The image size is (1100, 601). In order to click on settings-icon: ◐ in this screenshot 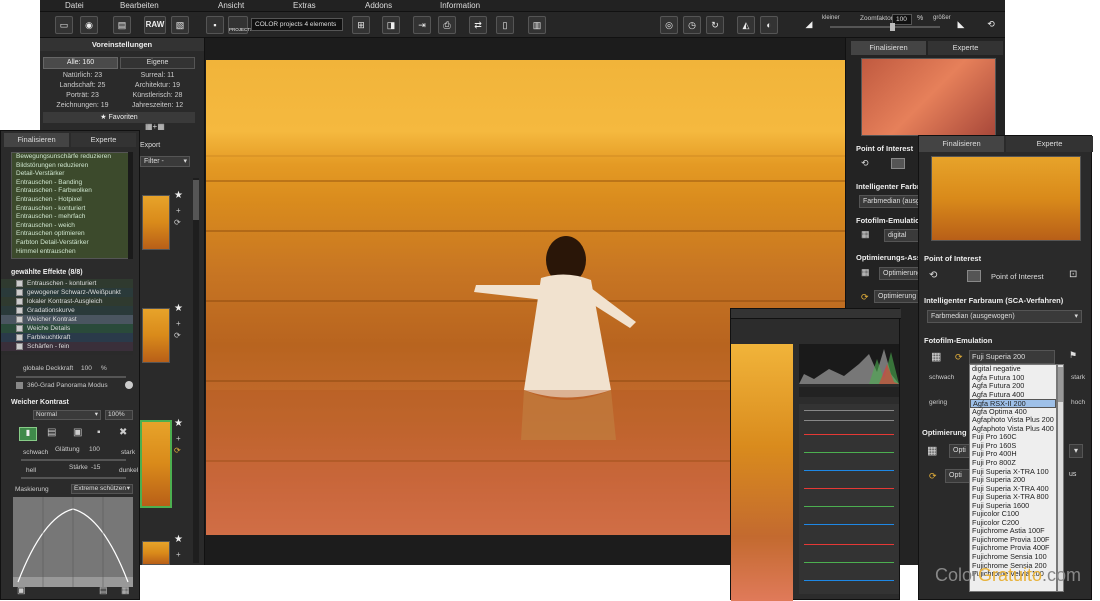, I will do `click(769, 25)`.